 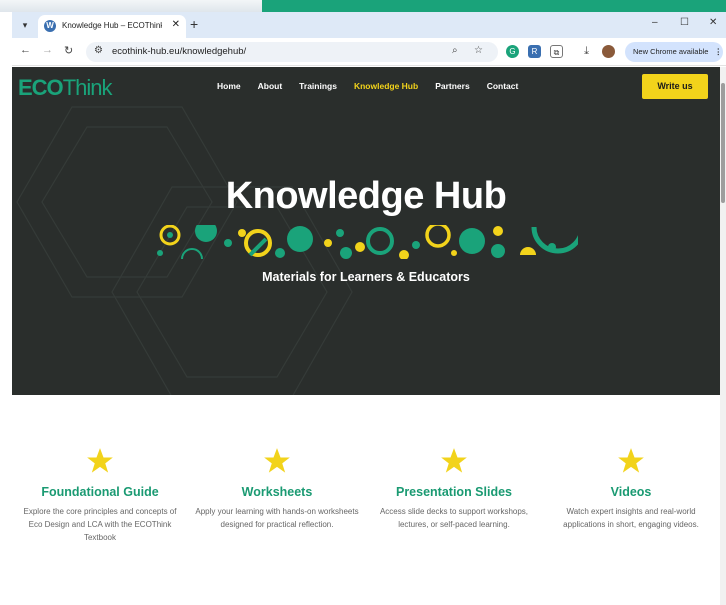 I want to click on extension-reader-icon: R, so click(x=534, y=51).